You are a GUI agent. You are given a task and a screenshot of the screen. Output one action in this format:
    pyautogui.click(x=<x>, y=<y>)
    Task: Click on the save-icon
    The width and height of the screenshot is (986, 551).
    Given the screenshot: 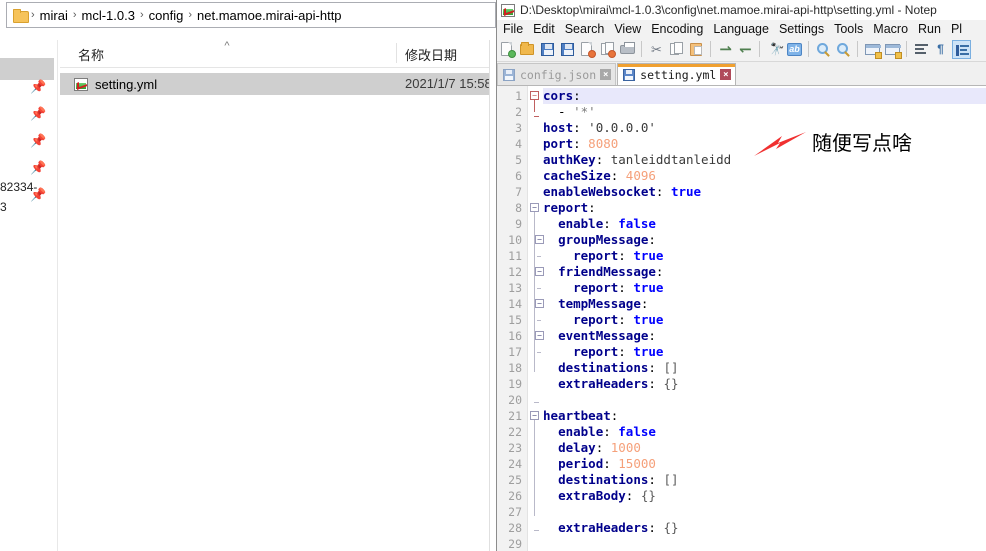 What is the action you would take?
    pyautogui.click(x=547, y=49)
    